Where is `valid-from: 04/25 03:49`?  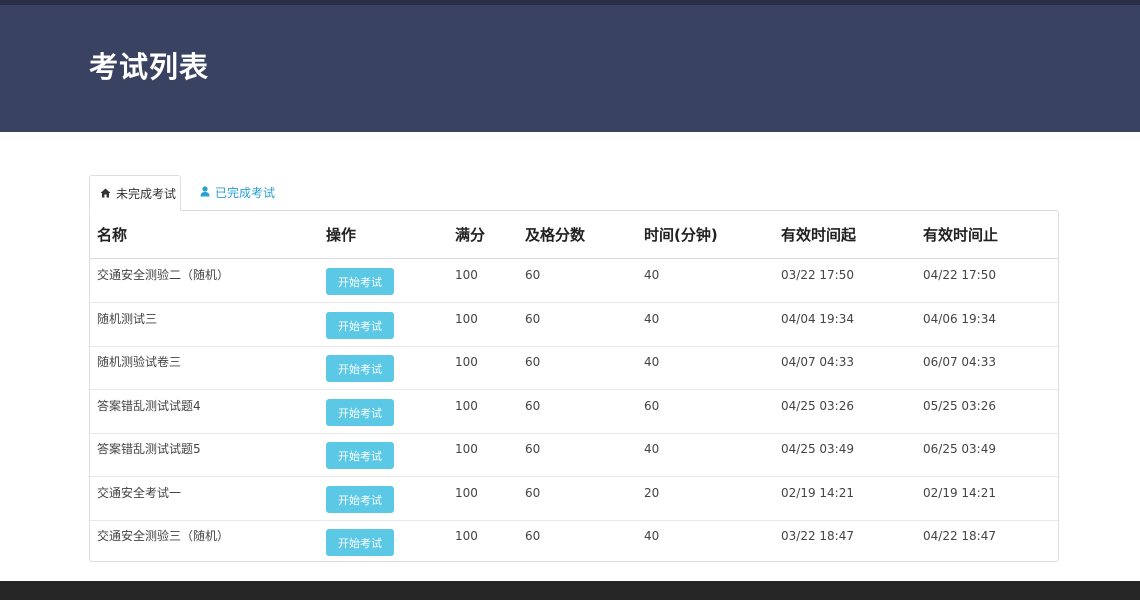 valid-from: 04/25 03:49 is located at coordinates (817, 449).